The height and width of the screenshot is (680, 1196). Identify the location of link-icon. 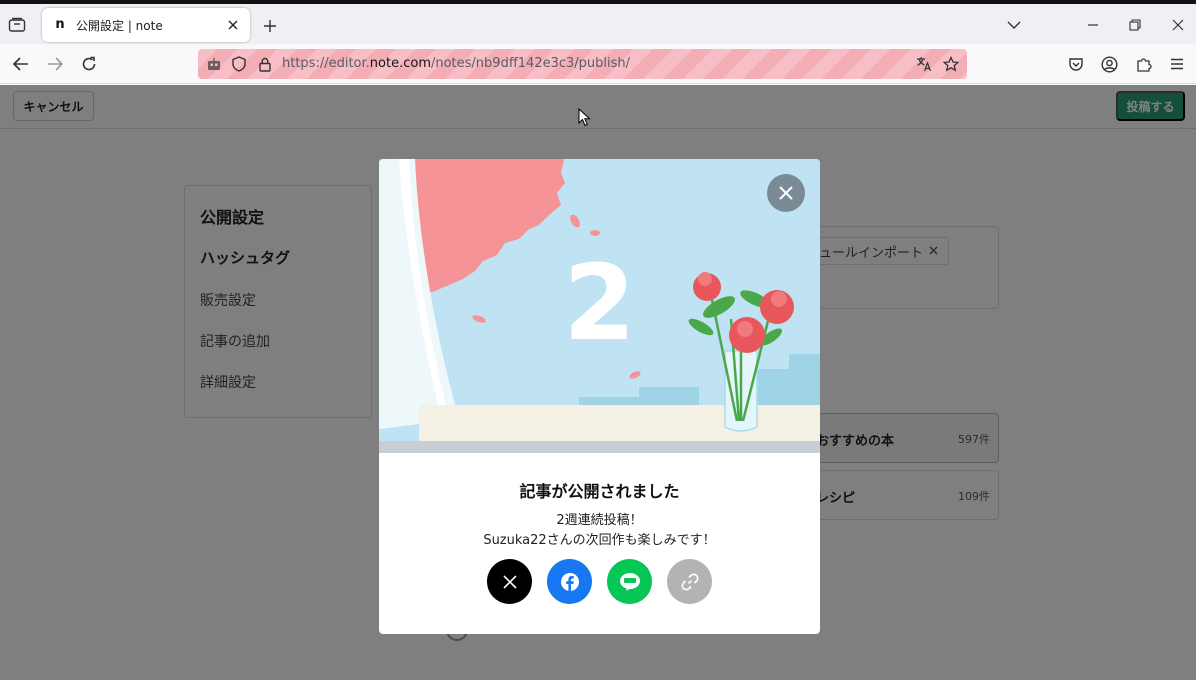
(689, 581).